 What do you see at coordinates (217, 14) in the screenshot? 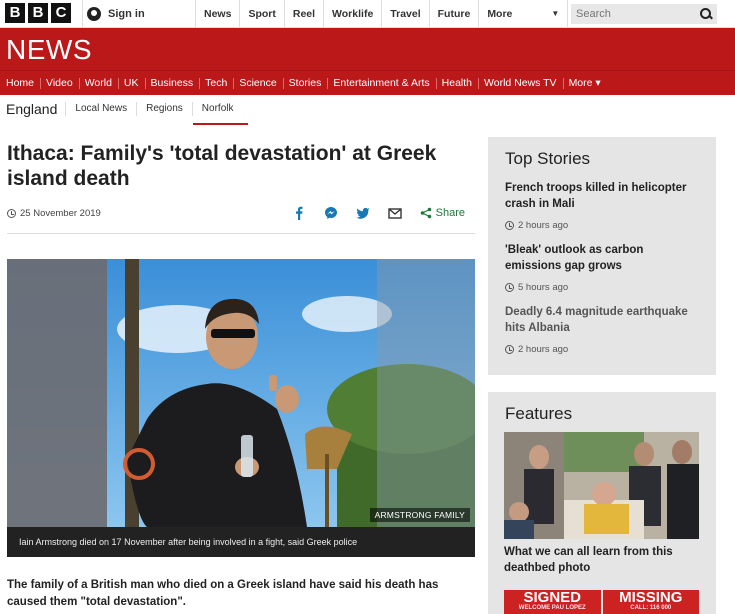
I see `global-nav-news: News` at bounding box center [217, 14].